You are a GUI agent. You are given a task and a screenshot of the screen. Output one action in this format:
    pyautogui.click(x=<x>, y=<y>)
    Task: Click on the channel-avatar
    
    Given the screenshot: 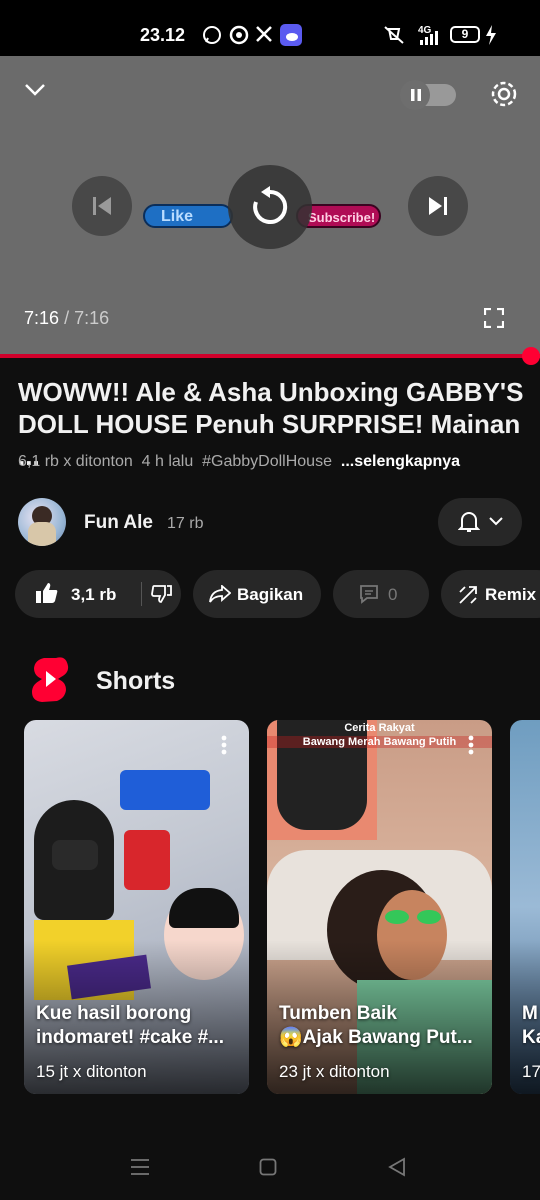 What is the action you would take?
    pyautogui.click(x=42, y=522)
    